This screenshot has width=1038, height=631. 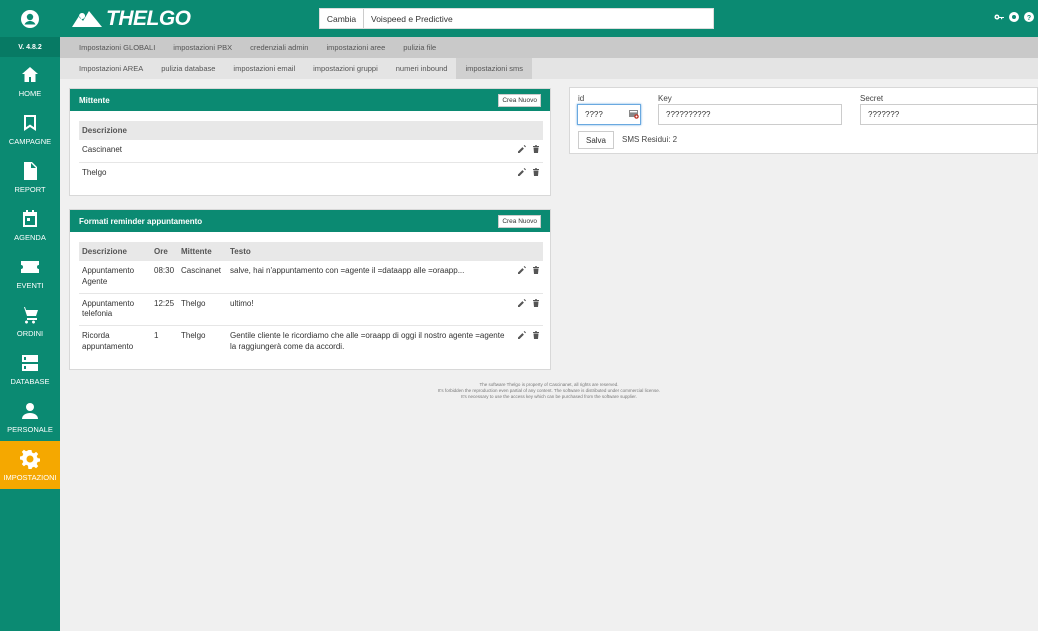 I want to click on sidebar-item-home: HOME, so click(x=30, y=81).